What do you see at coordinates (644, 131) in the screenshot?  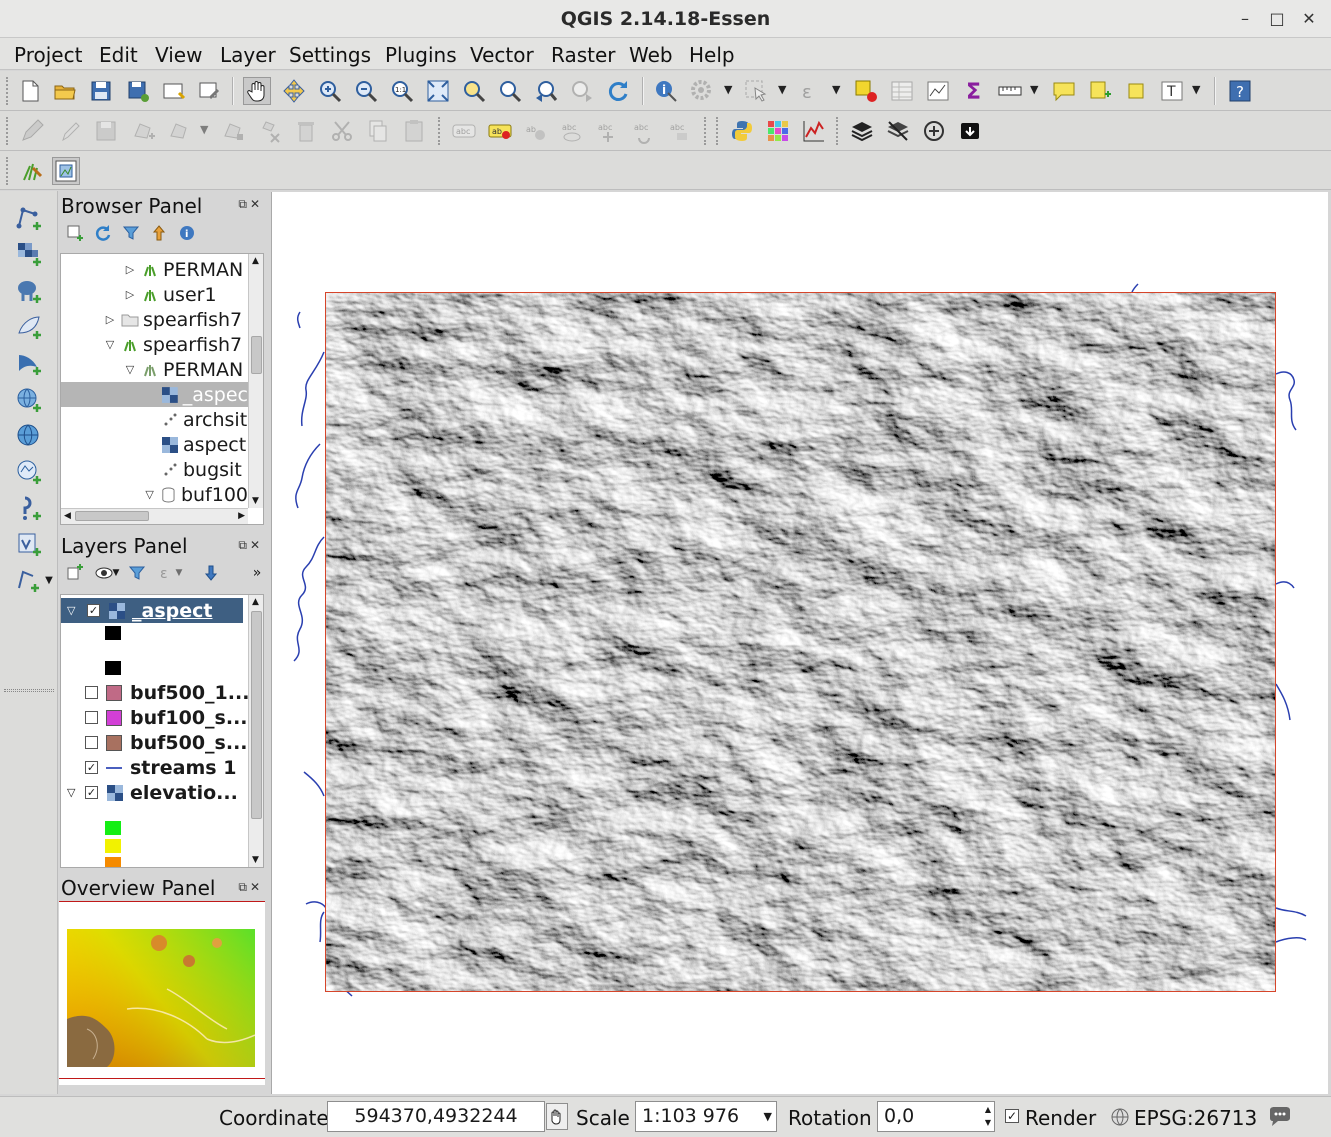 I see `rotate-label-icon: abc` at bounding box center [644, 131].